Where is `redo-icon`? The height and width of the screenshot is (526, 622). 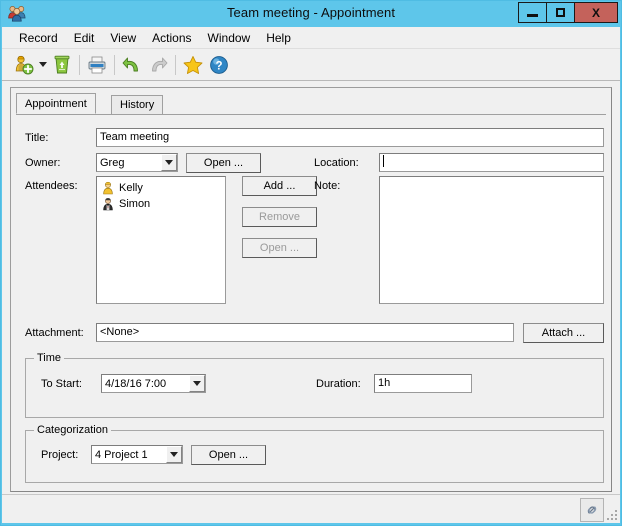 redo-icon is located at coordinates (160, 64).